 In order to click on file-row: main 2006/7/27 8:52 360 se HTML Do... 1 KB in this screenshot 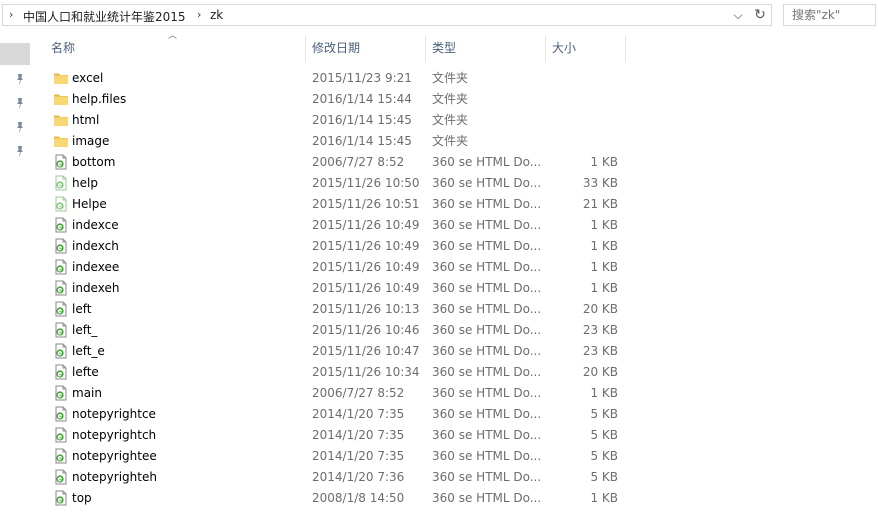, I will do `click(454, 393)`.